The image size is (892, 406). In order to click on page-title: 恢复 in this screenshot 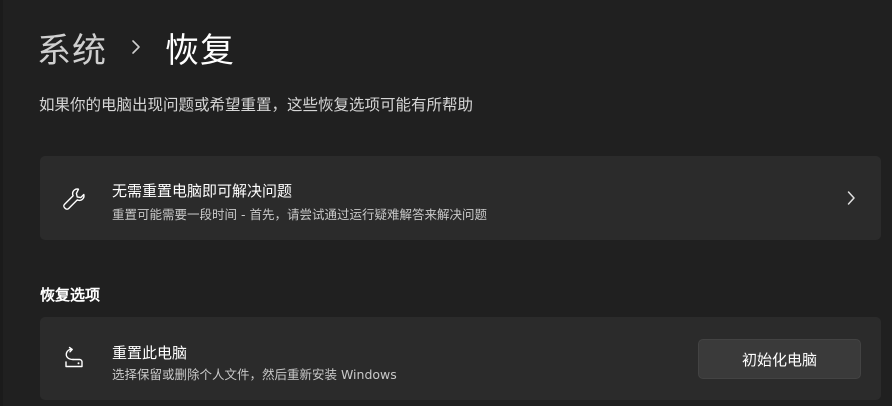, I will do `click(200, 50)`.